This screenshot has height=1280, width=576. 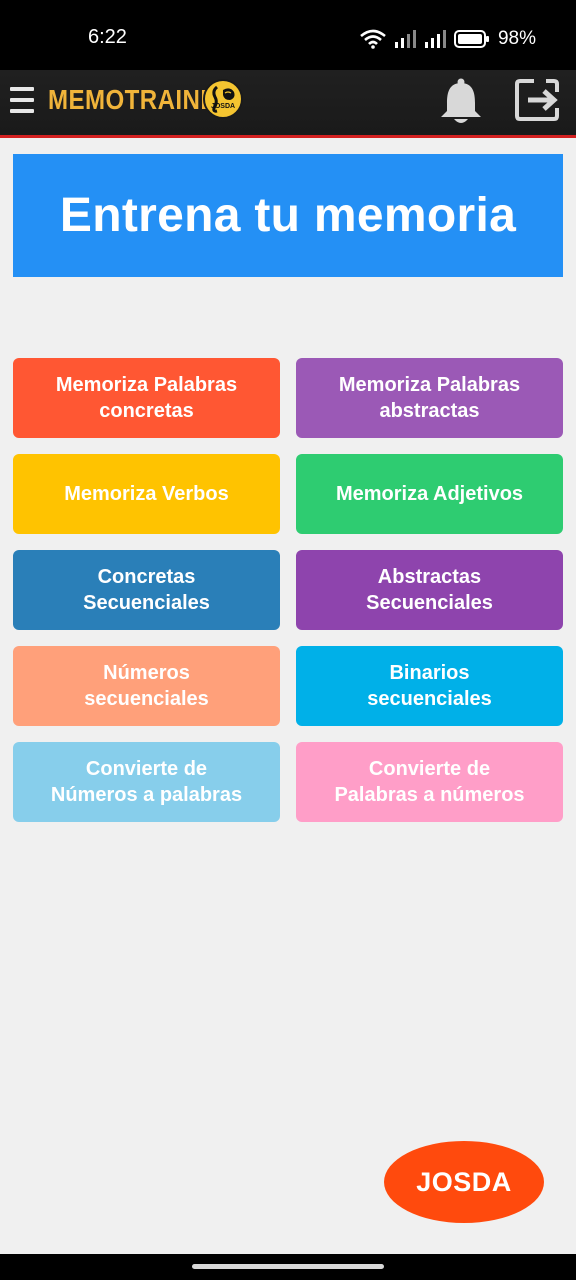 What do you see at coordinates (464, 1182) in the screenshot?
I see `josda-button: JOSDA` at bounding box center [464, 1182].